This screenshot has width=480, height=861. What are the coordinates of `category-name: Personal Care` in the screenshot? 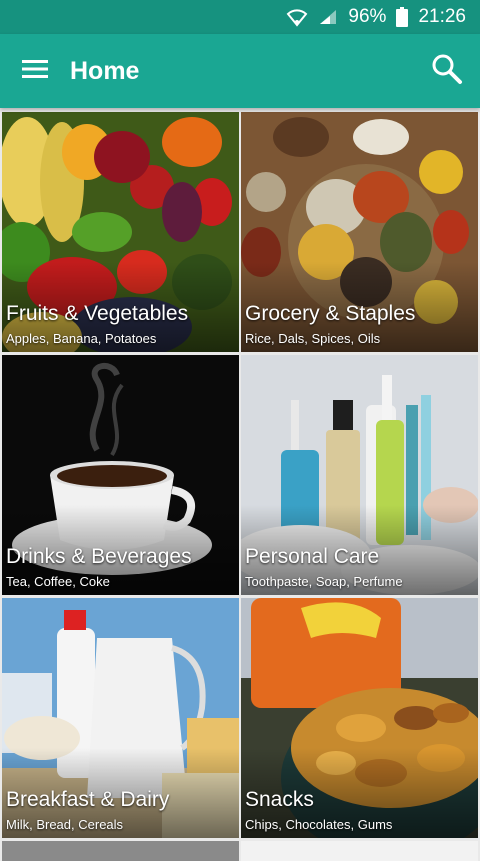 It's located at (312, 556).